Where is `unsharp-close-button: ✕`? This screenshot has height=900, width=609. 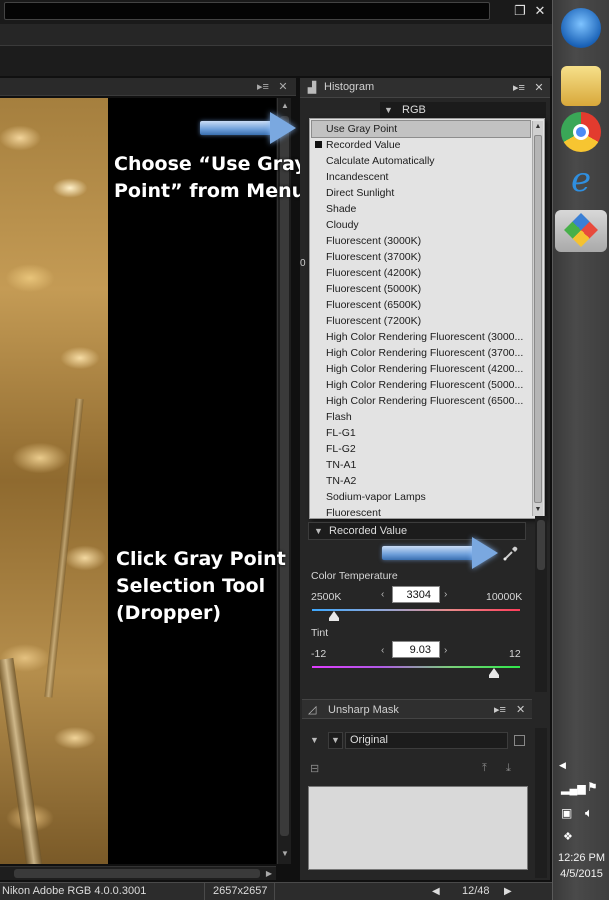
unsharp-close-button: ✕ is located at coordinates (520, 709).